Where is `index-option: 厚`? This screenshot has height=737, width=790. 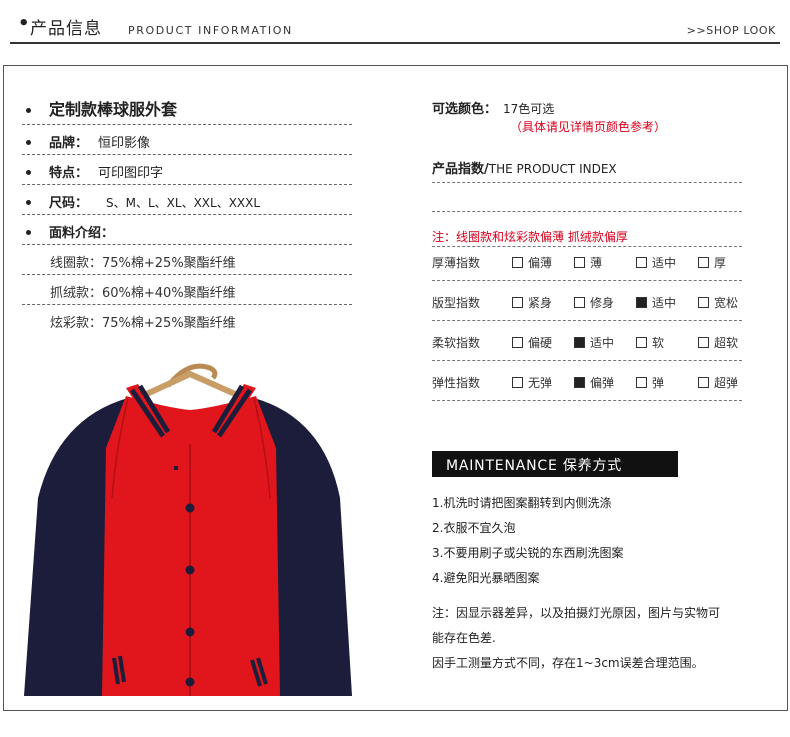 index-option: 厚 is located at coordinates (712, 262).